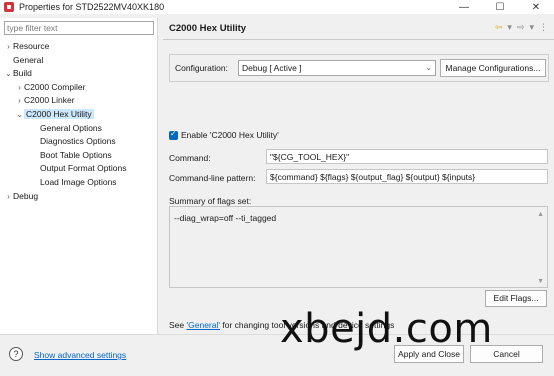 Image resolution: width=554 pixels, height=376 pixels. Describe the element at coordinates (499, 27) in the screenshot. I see `back-arrow-icon: ⇦` at that location.